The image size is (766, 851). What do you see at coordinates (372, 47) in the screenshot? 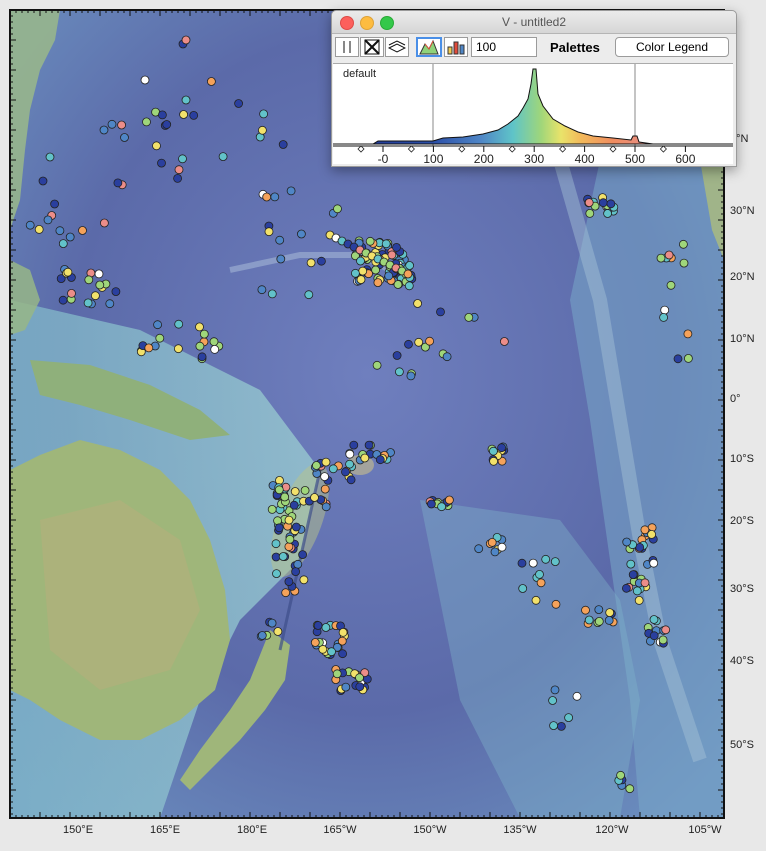
I see `close-x-icon` at bounding box center [372, 47].